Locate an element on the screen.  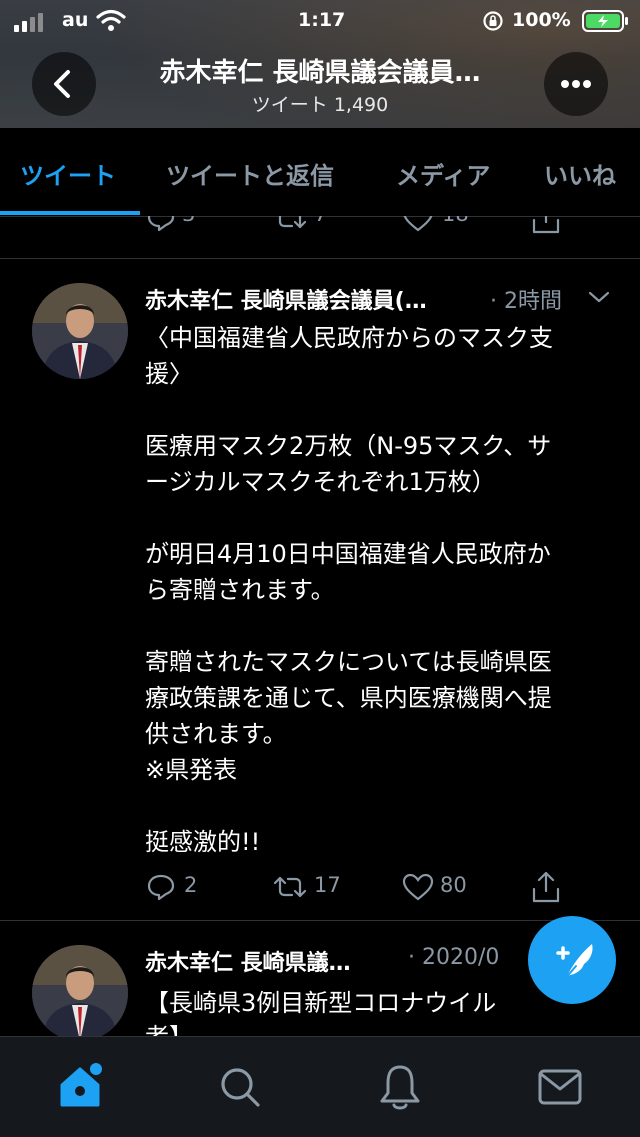
tweet-text-line: 療政策課を通じて、県内医療機関へ提 is located at coordinates (348, 698).